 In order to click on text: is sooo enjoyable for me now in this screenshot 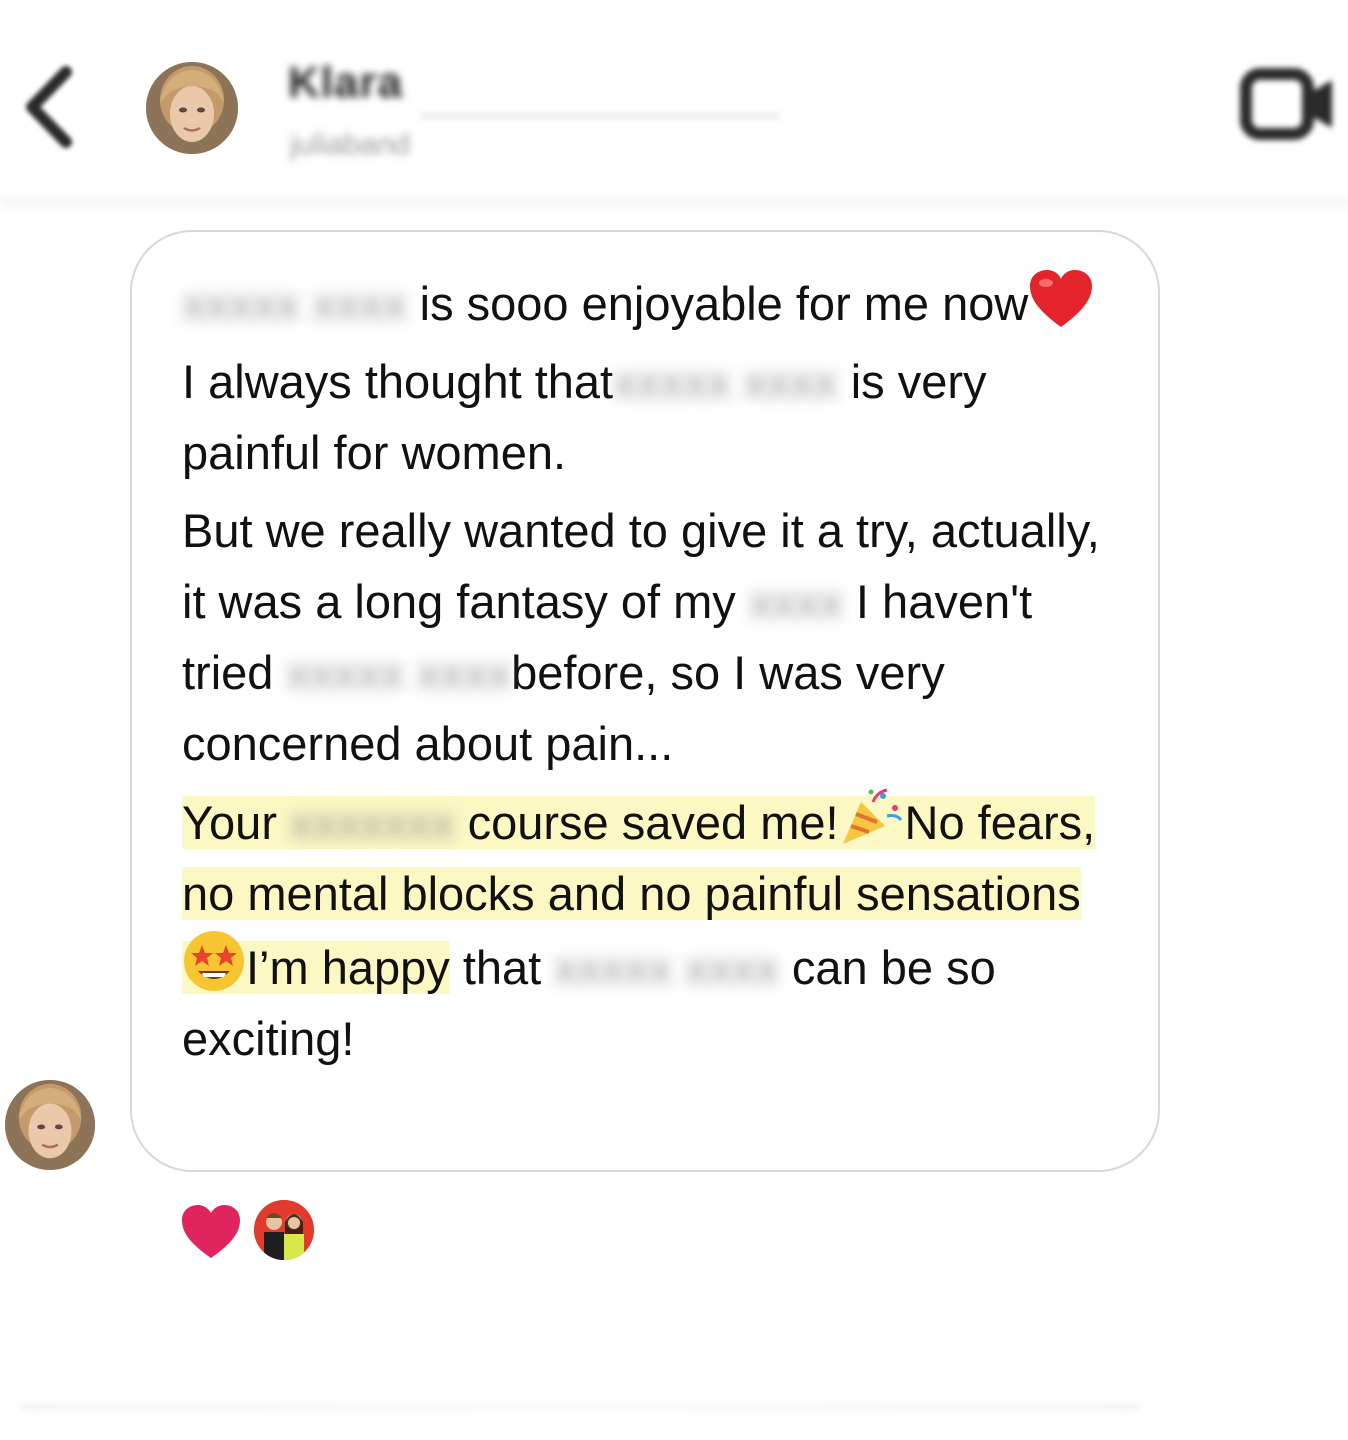, I will do `click(717, 303)`.